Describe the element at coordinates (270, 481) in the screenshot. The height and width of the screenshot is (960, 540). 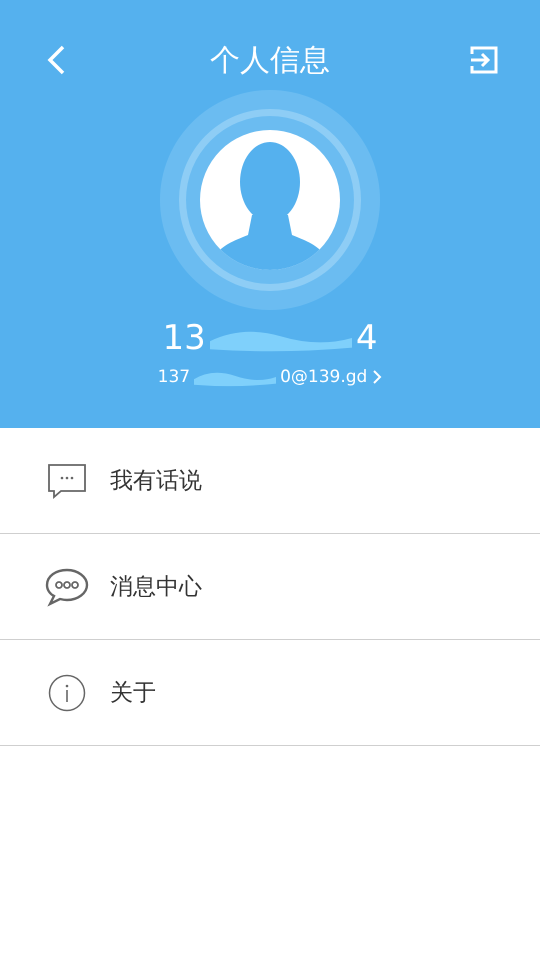
I see `menu-item: 我有话说` at that location.